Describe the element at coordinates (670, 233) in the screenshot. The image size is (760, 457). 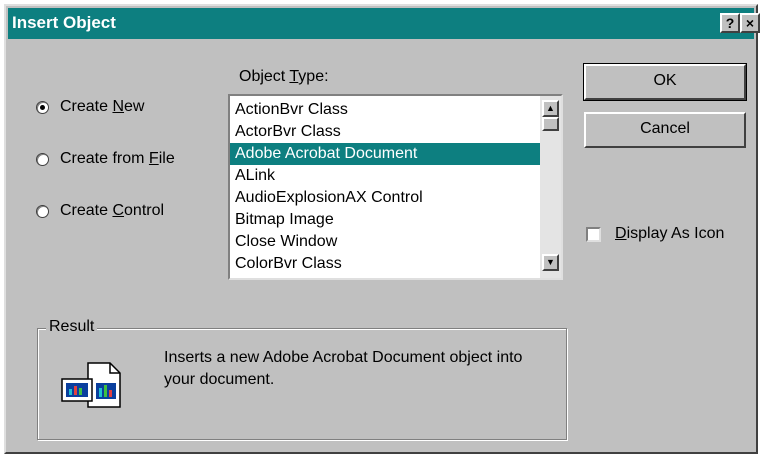
I see `display-as-icon-label: Display As Icon` at that location.